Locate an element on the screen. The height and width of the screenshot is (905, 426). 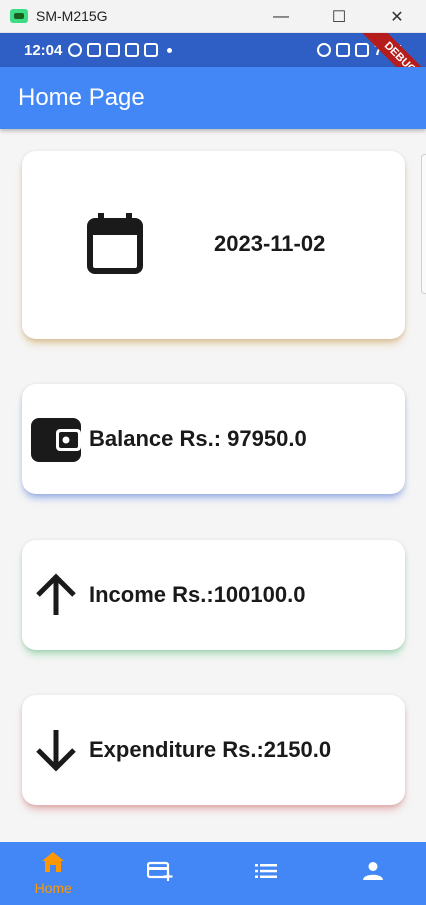
arrow-up-icon is located at coordinates (56, 595).